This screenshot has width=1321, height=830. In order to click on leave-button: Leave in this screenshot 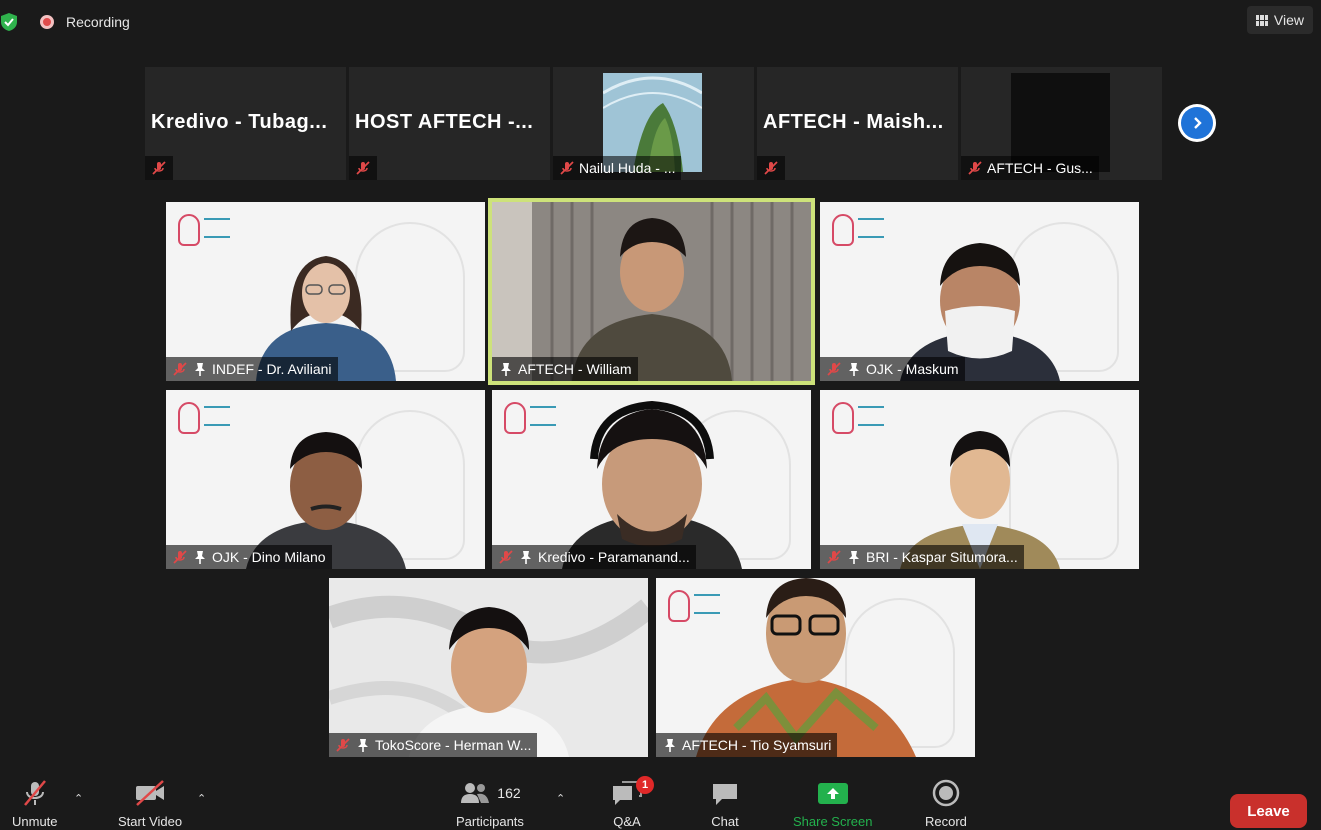, I will do `click(1268, 811)`.